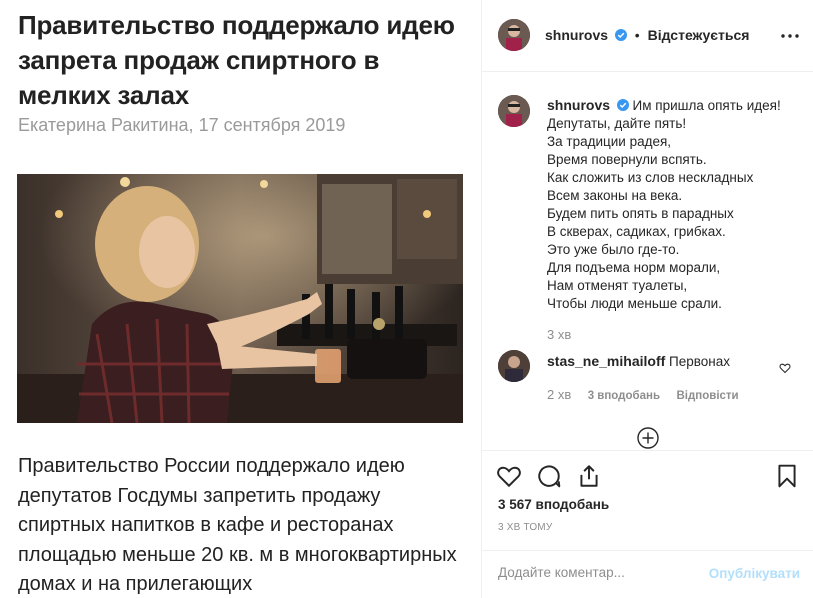 This screenshot has height=598, width=813. Describe the element at coordinates (634, 303) in the screenshot. I see `caption-line: Чтобы люди меньше срали.` at that location.